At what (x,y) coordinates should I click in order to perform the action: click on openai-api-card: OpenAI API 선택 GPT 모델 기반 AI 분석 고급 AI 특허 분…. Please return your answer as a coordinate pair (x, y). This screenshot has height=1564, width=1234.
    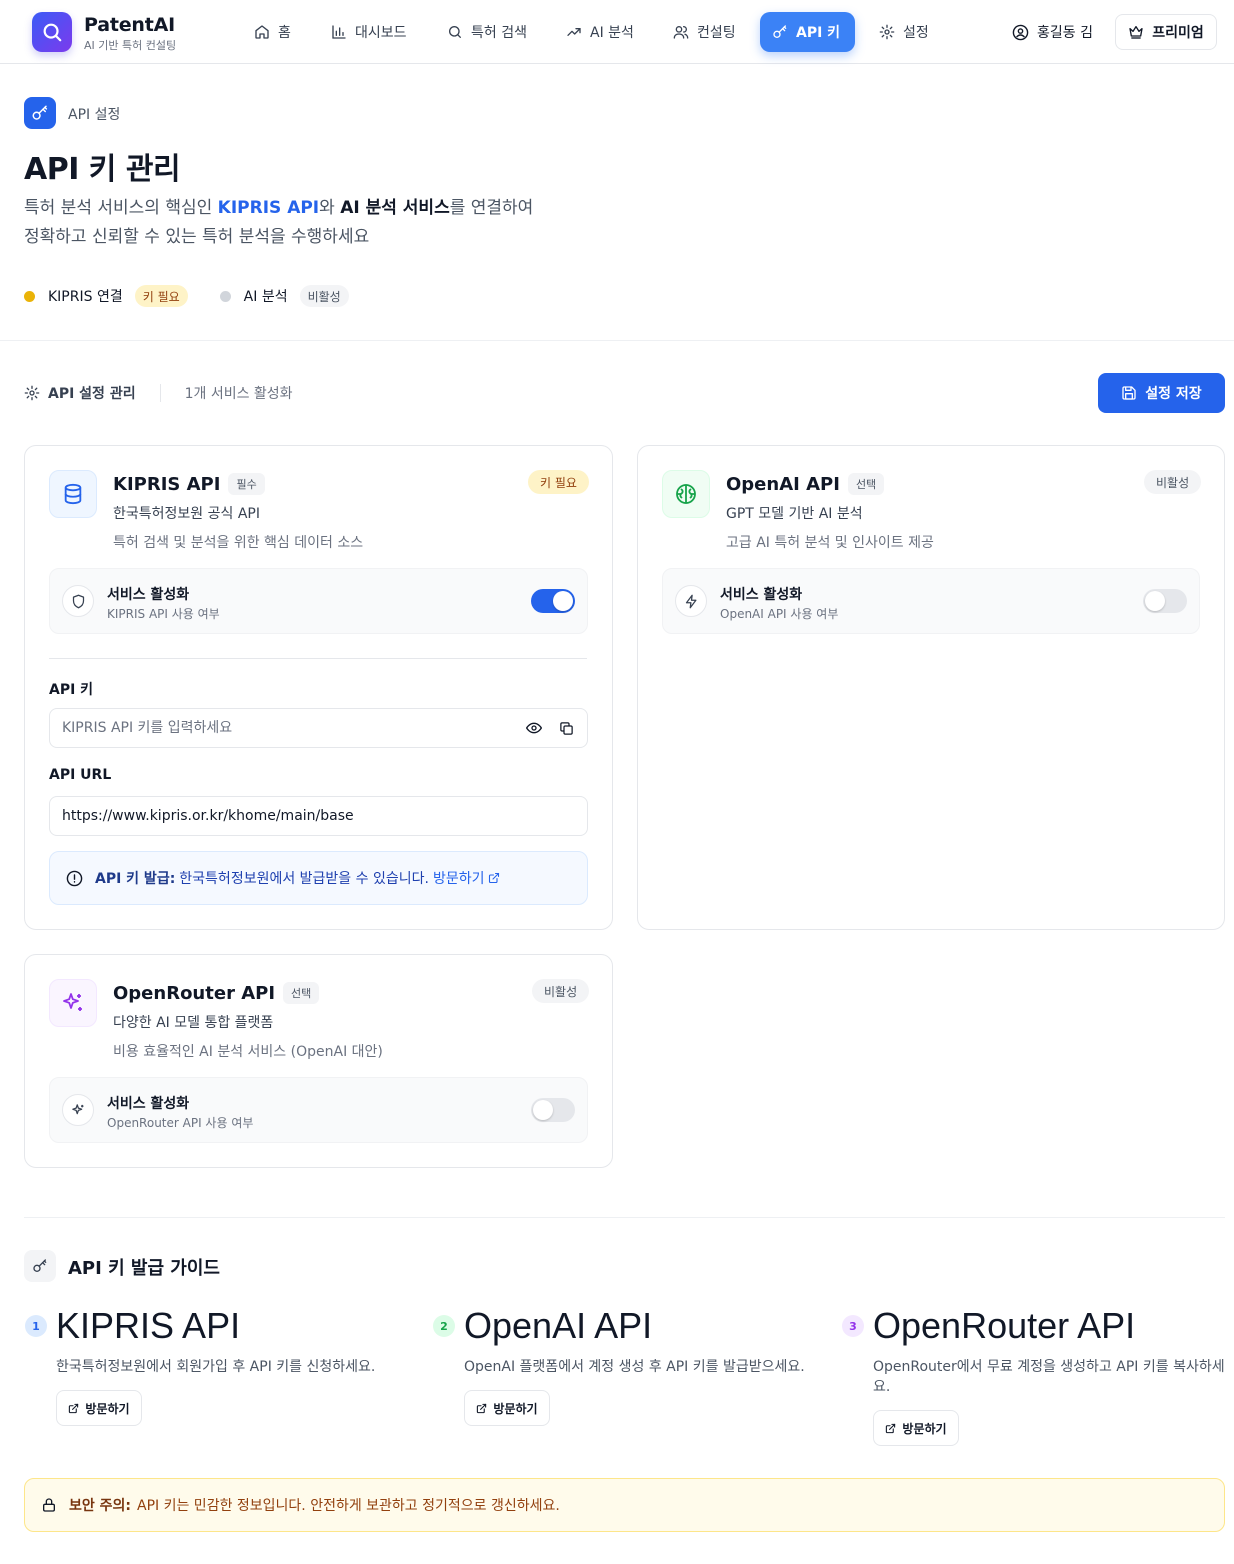
    Looking at the image, I should click on (931, 687).